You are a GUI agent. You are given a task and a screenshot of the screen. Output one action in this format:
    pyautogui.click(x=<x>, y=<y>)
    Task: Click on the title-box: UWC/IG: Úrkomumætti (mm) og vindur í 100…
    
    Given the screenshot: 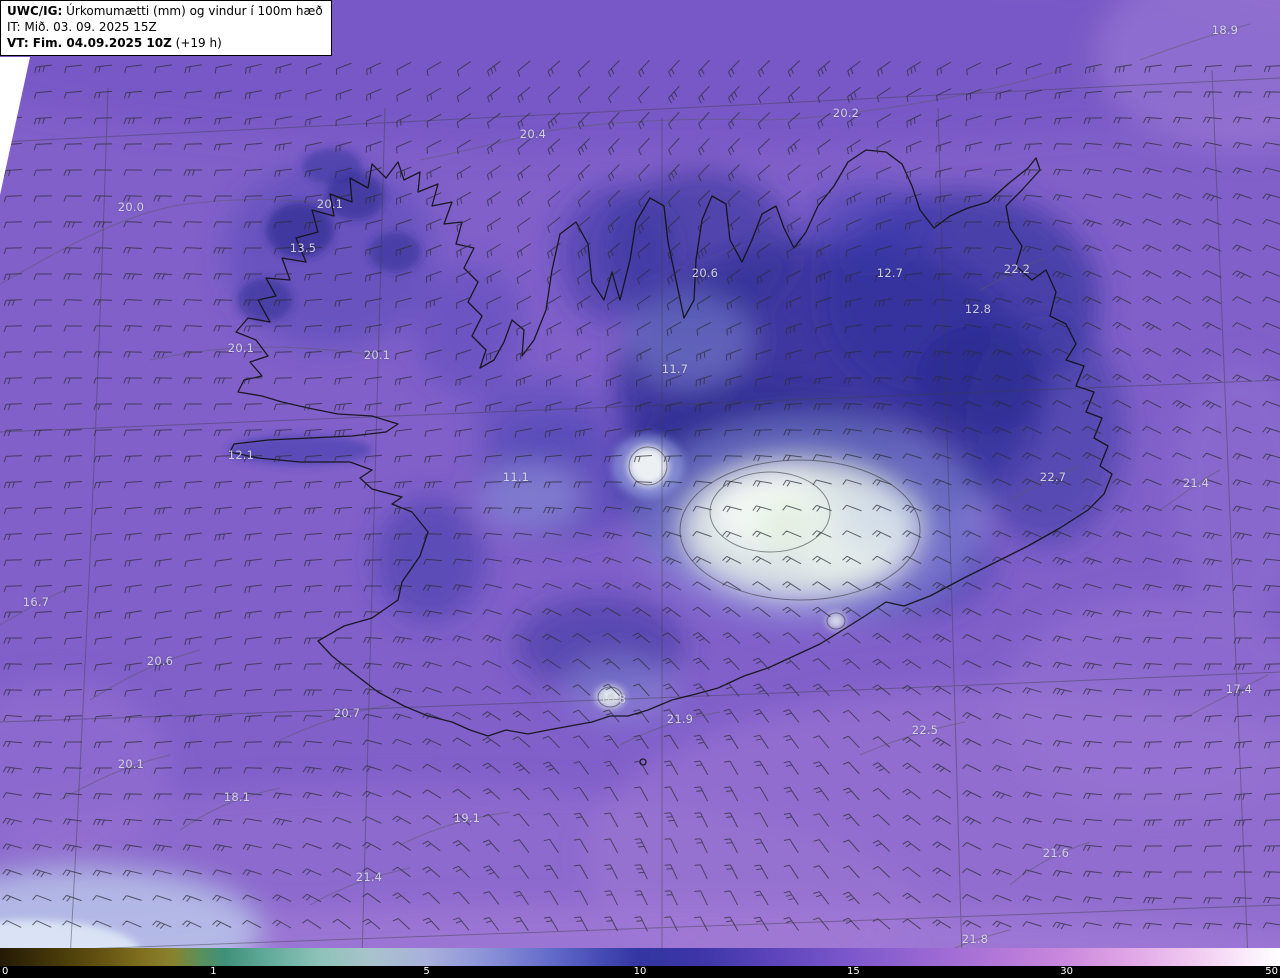 What is the action you would take?
    pyautogui.click(x=166, y=28)
    